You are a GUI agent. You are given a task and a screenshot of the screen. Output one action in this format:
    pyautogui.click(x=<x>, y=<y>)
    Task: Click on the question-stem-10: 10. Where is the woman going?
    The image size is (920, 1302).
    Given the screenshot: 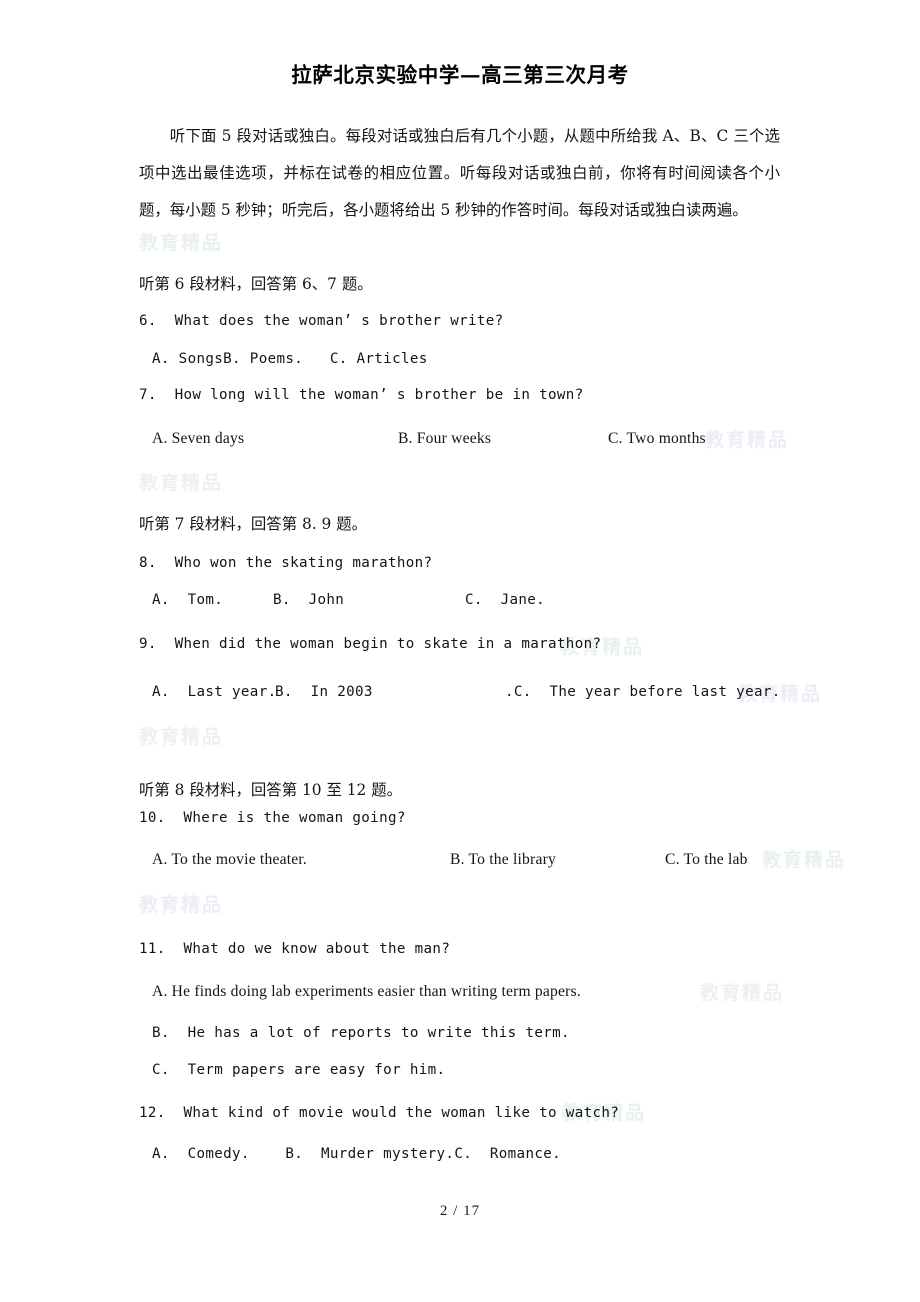 What is the action you would take?
    pyautogui.click(x=272, y=818)
    